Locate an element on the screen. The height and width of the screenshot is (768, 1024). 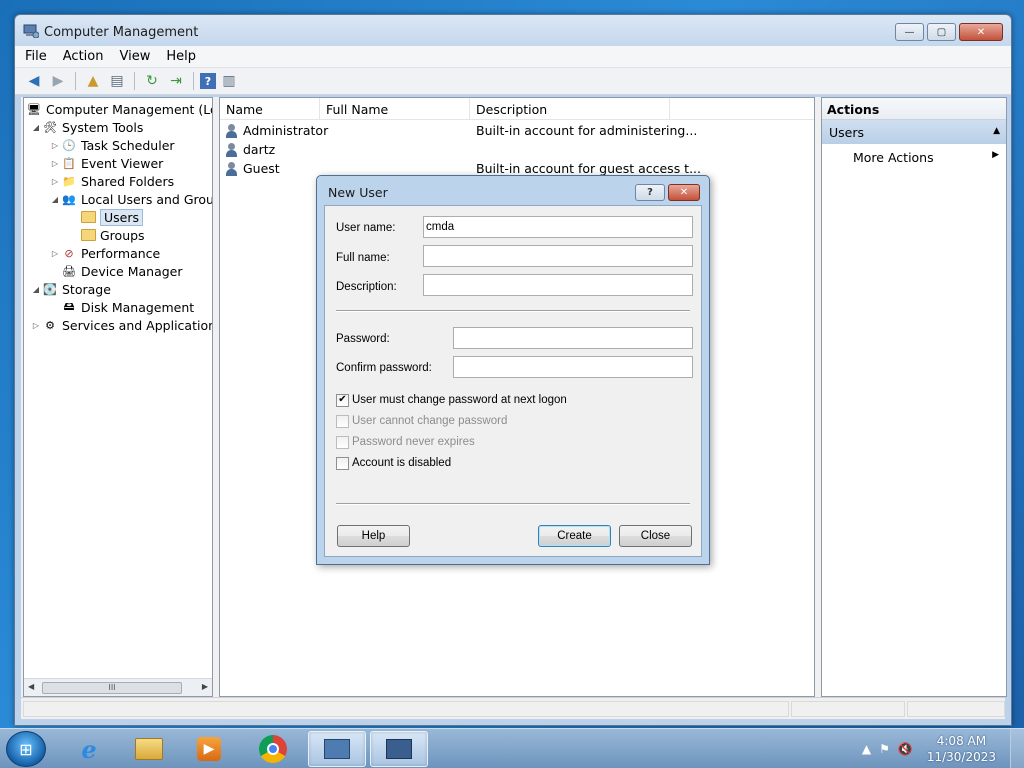
tree-horizontal-scrollbar: ◀ III ▶ is located at coordinates (118, 687).